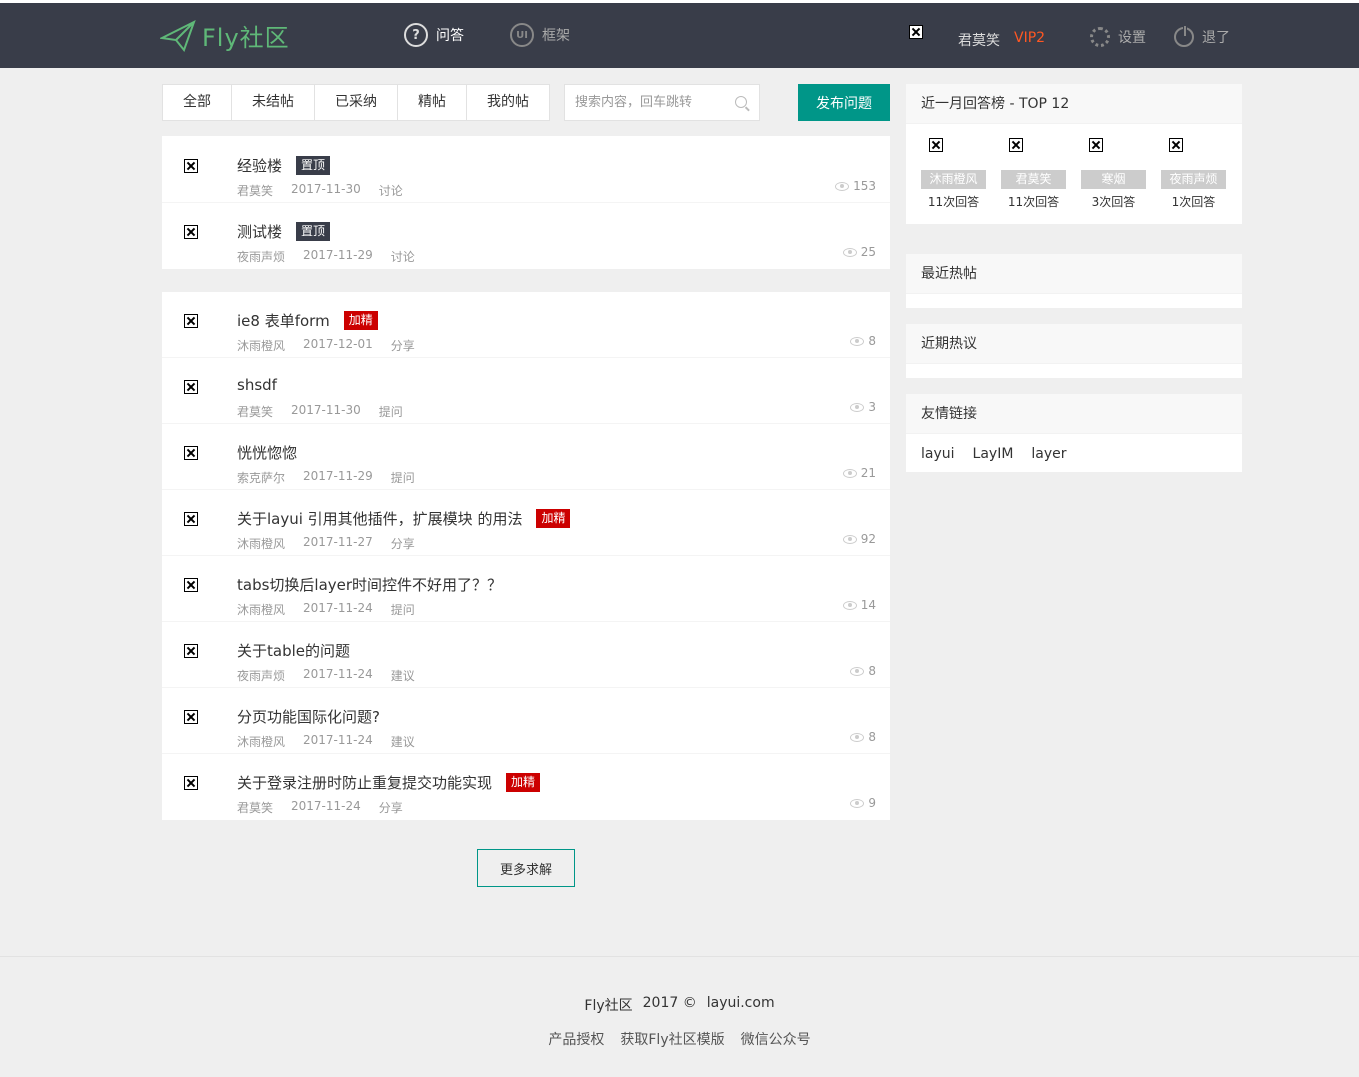 The height and width of the screenshot is (1077, 1359). Describe the element at coordinates (259, 231) in the screenshot. I see `post-title: 测试楼` at that location.